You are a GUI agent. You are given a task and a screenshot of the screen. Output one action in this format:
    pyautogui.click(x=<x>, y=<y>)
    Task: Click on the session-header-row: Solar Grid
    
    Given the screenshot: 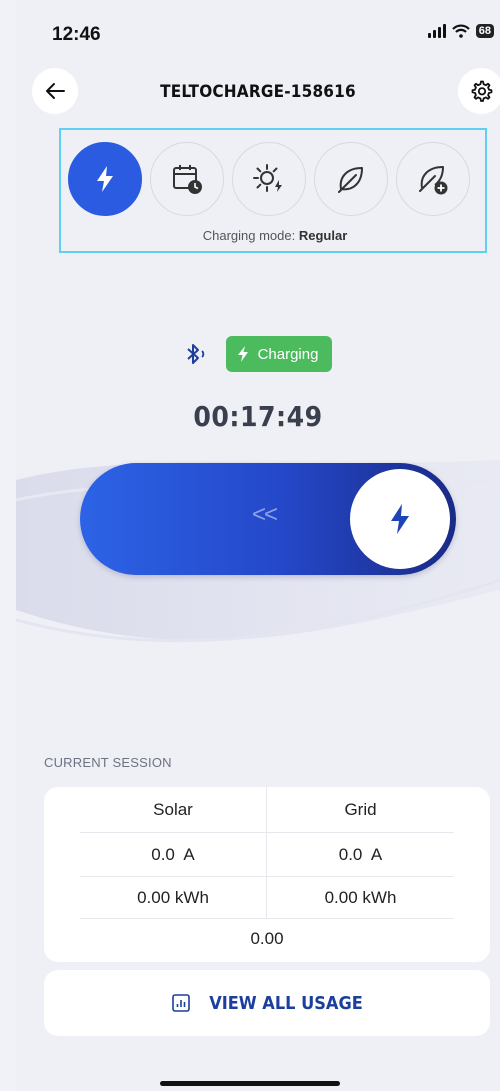 What is the action you would take?
    pyautogui.click(x=267, y=809)
    